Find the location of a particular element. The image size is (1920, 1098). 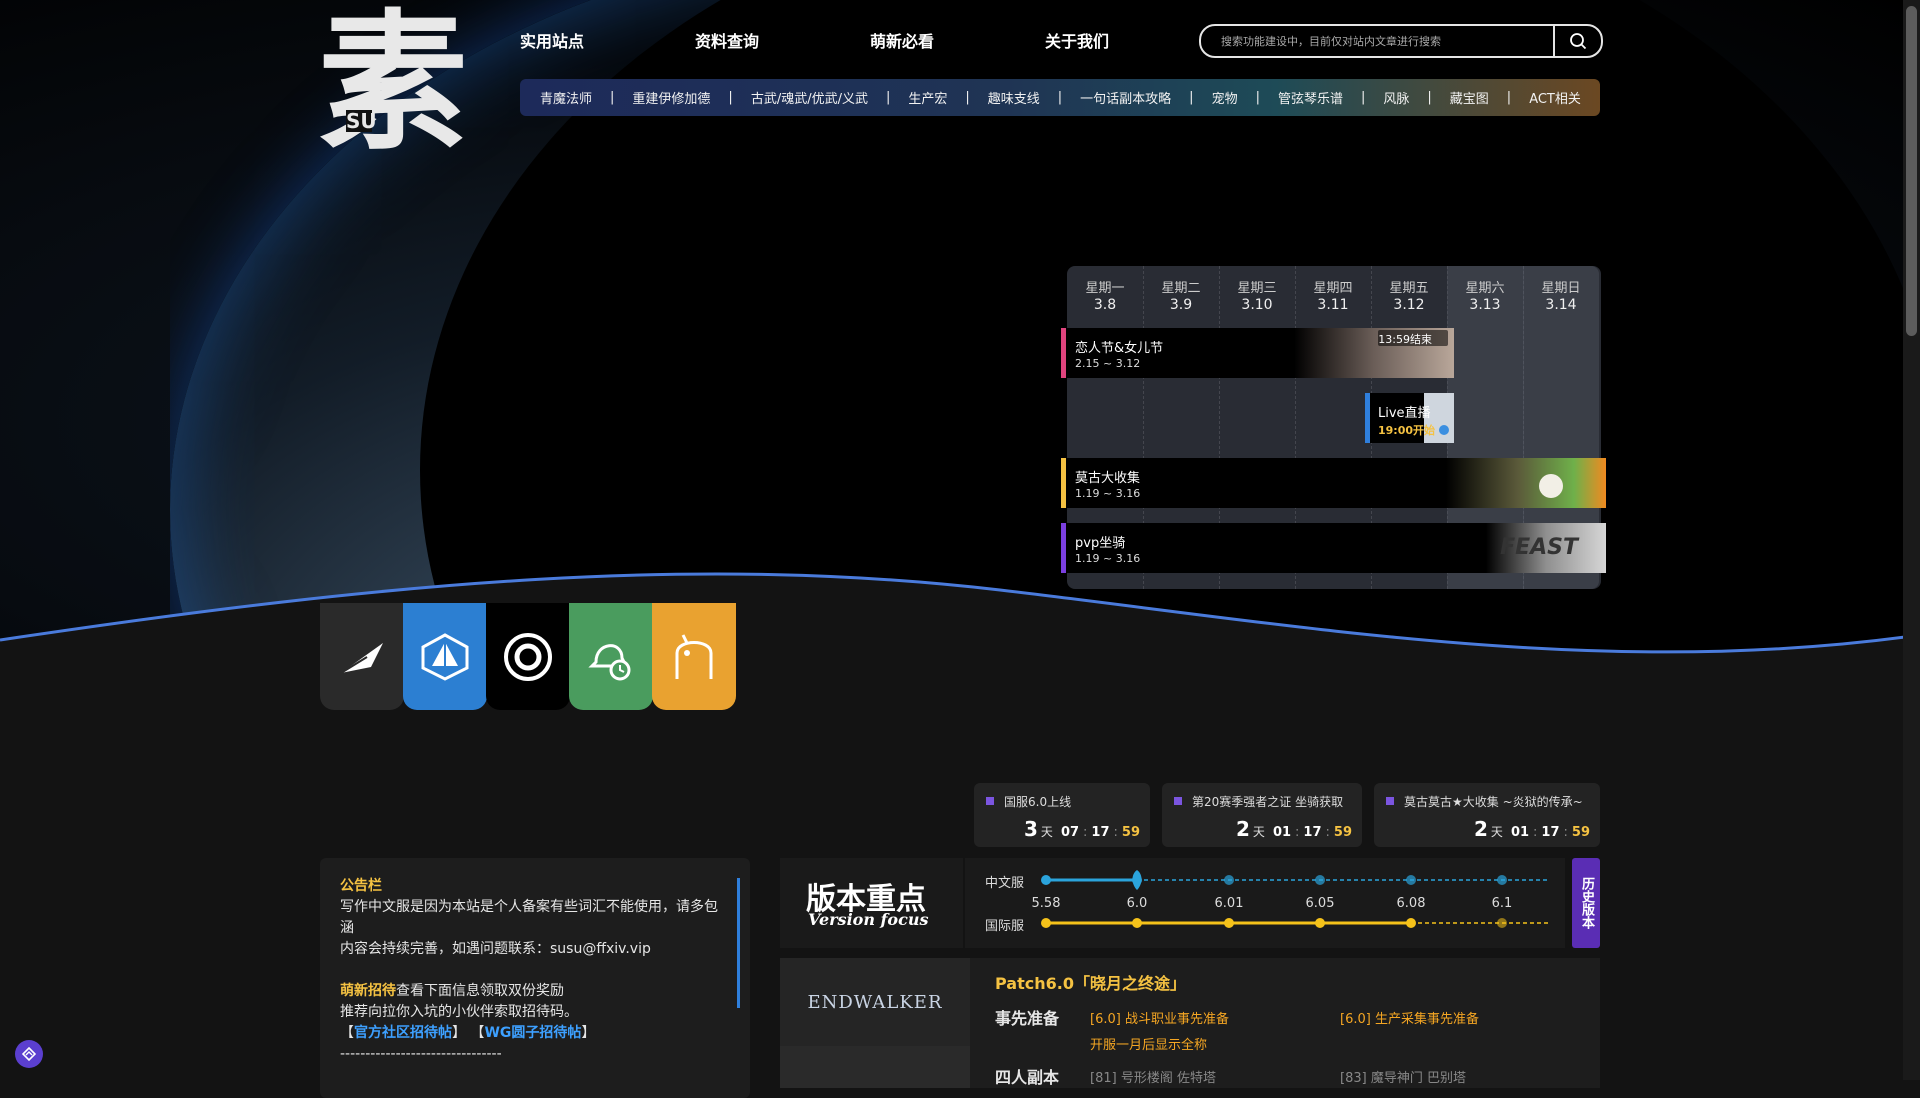

countdown-timer: 2 天 01:17:59 is located at coordinates (1294, 829).